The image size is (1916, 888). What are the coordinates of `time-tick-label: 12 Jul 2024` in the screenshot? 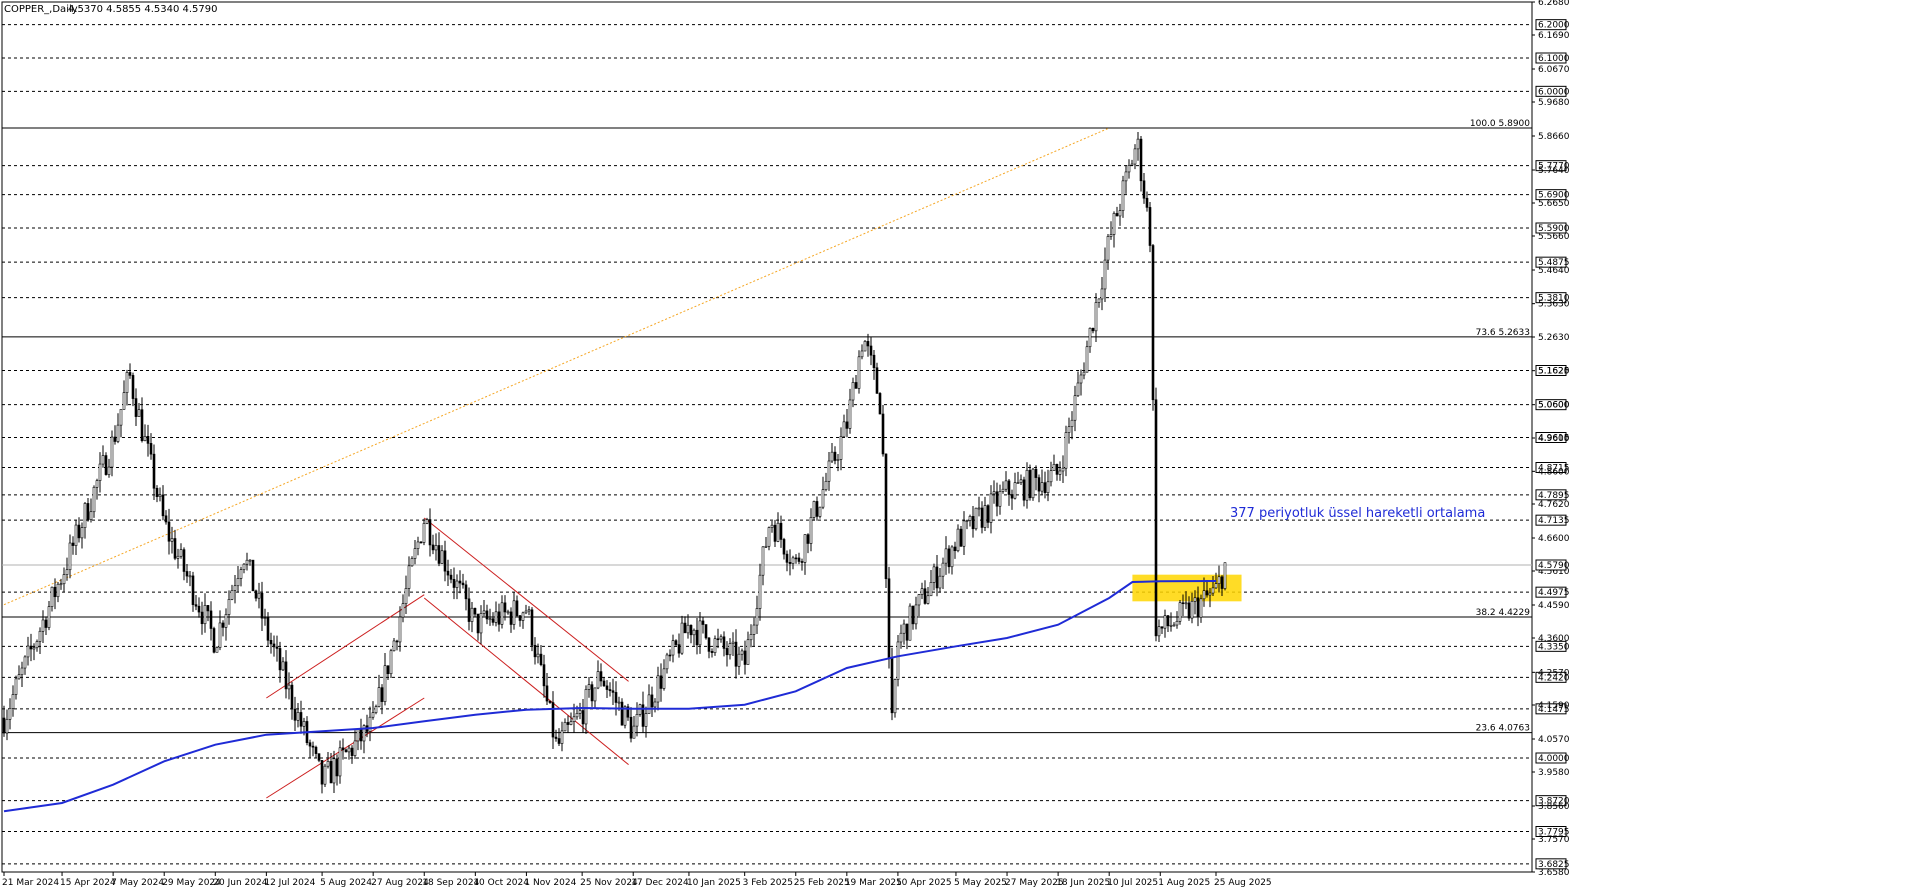 It's located at (289, 883).